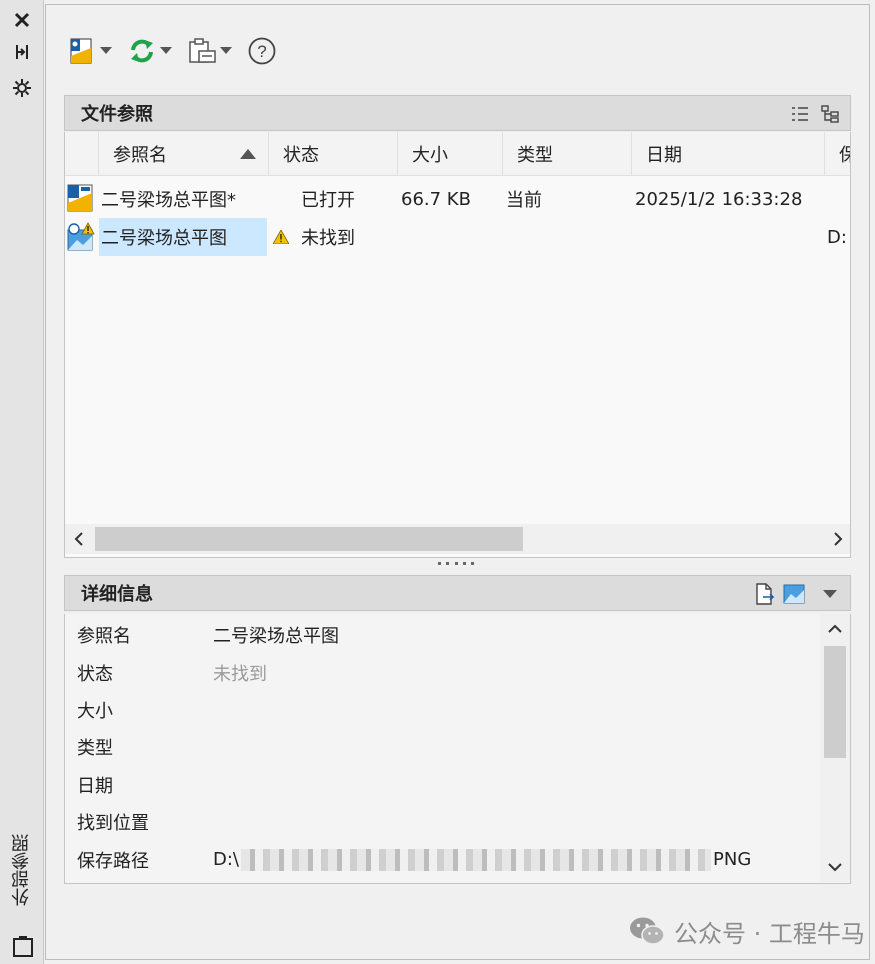  I want to click on watermark: 公众号 · 工程牛马, so click(746, 931).